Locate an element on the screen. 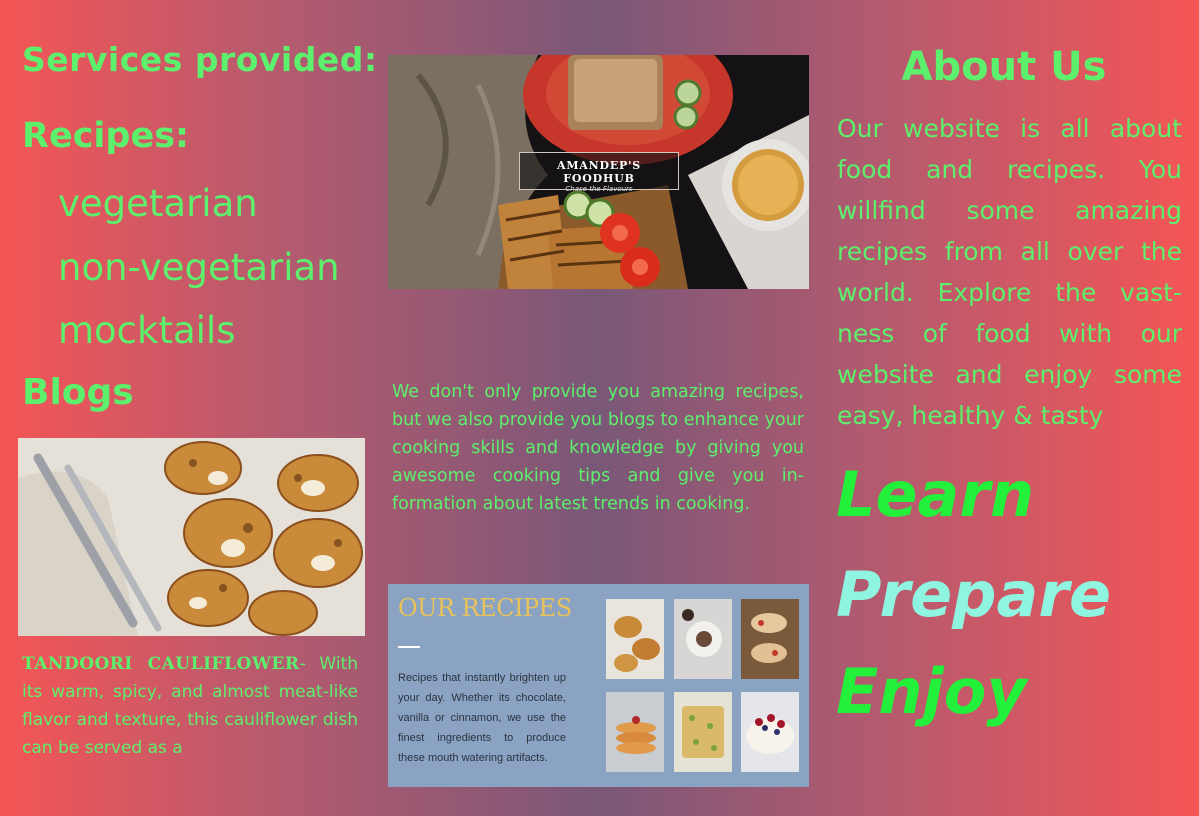  blogs-heading: Blogs is located at coordinates (78, 392).